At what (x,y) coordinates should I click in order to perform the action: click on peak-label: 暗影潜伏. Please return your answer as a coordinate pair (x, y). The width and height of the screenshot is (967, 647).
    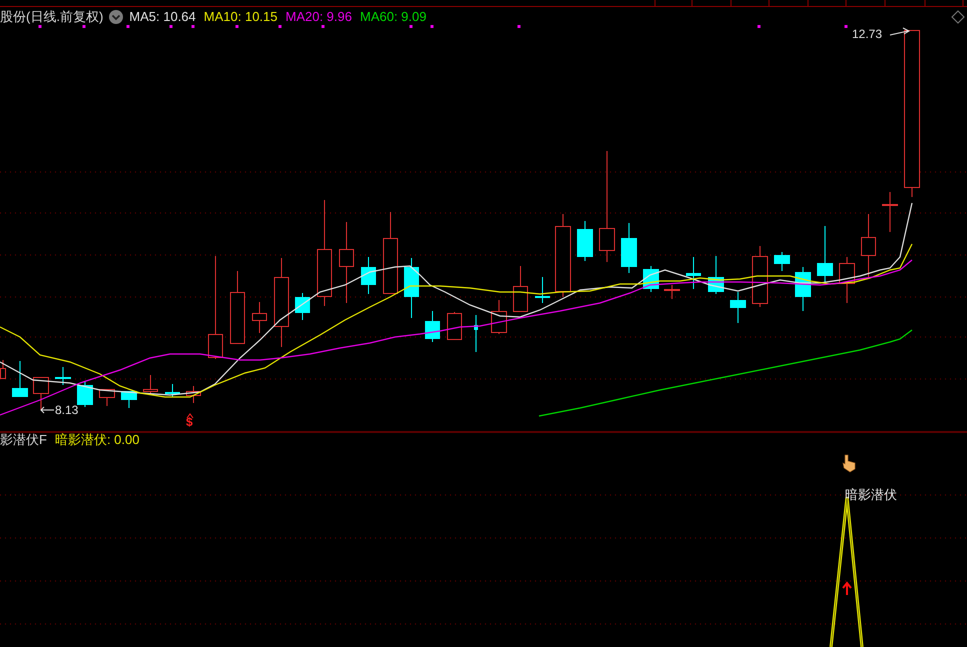
    Looking at the image, I should click on (871, 494).